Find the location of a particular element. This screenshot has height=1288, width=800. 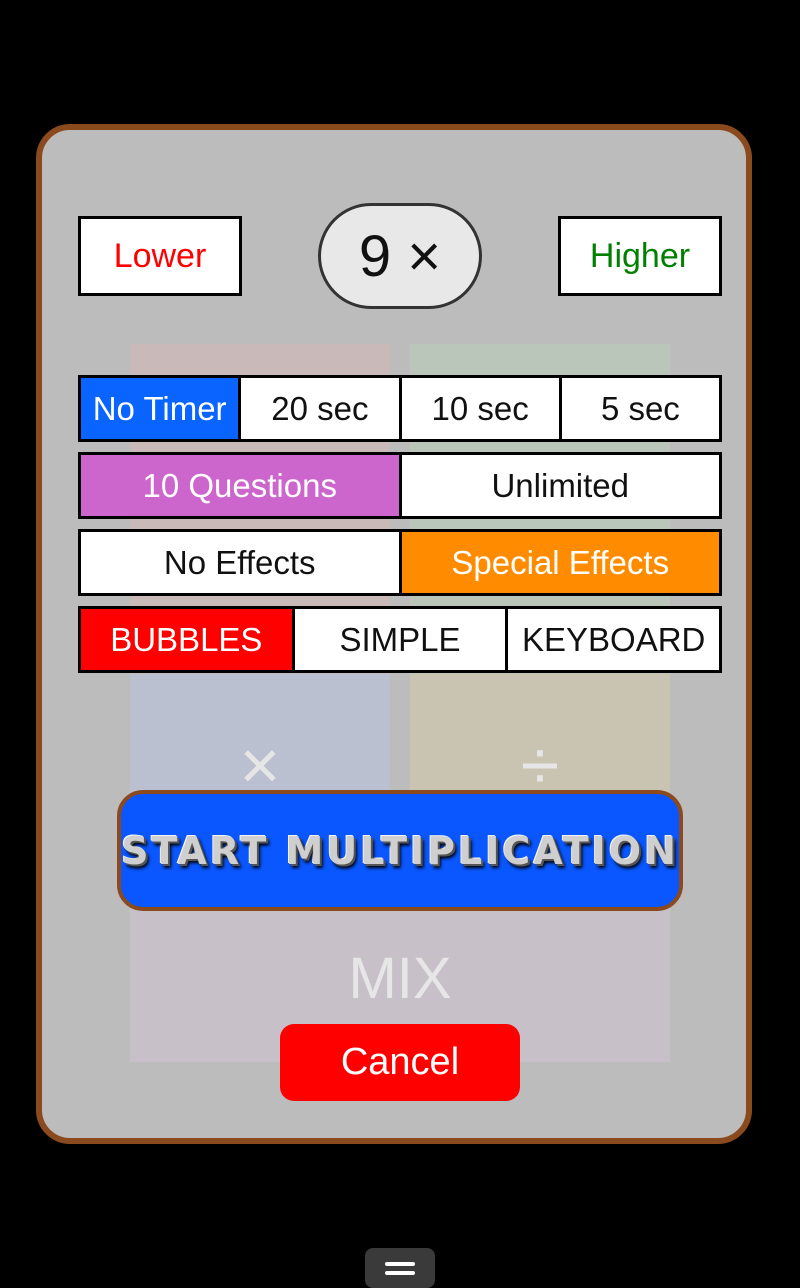

input-mode-simple: SIMPLE is located at coordinates (400, 639).